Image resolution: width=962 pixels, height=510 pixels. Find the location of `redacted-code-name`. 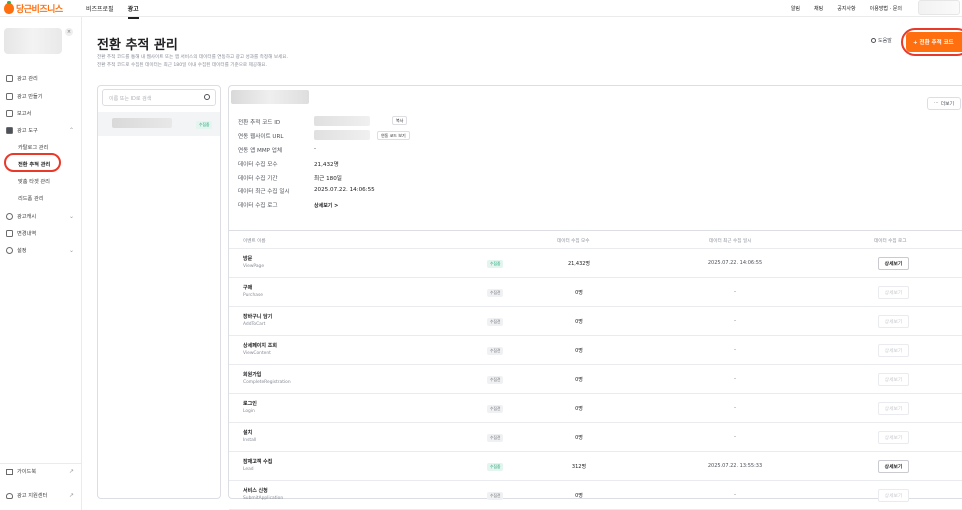

redacted-code-name is located at coordinates (142, 123).